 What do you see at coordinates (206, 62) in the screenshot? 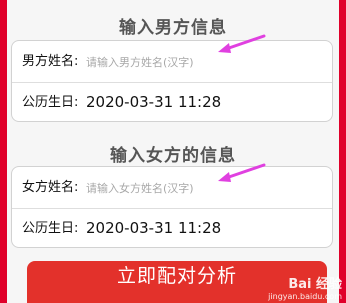
I see `male-name-input` at bounding box center [206, 62].